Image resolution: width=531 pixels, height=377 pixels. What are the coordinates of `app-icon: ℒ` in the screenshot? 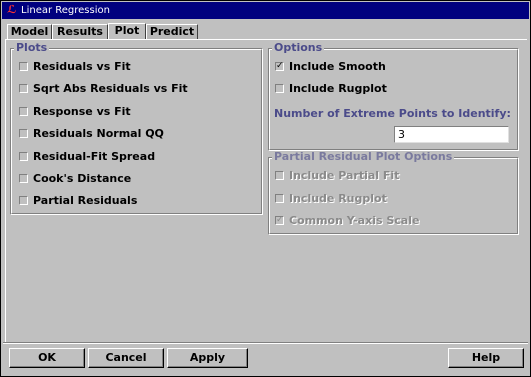 It's located at (12, 10).